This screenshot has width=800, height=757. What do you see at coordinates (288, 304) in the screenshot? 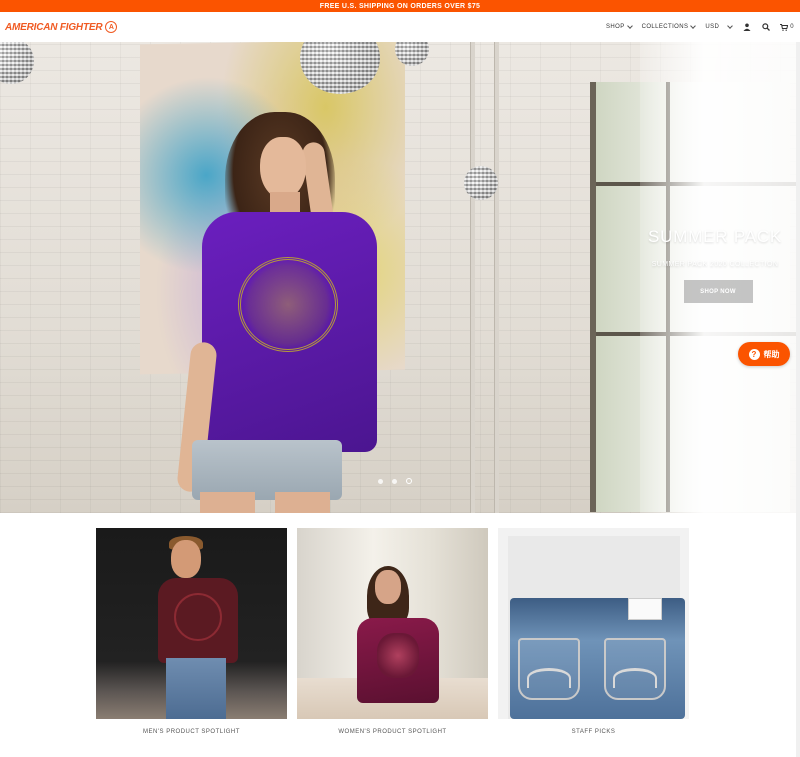
I see `shirt-graphic` at bounding box center [288, 304].